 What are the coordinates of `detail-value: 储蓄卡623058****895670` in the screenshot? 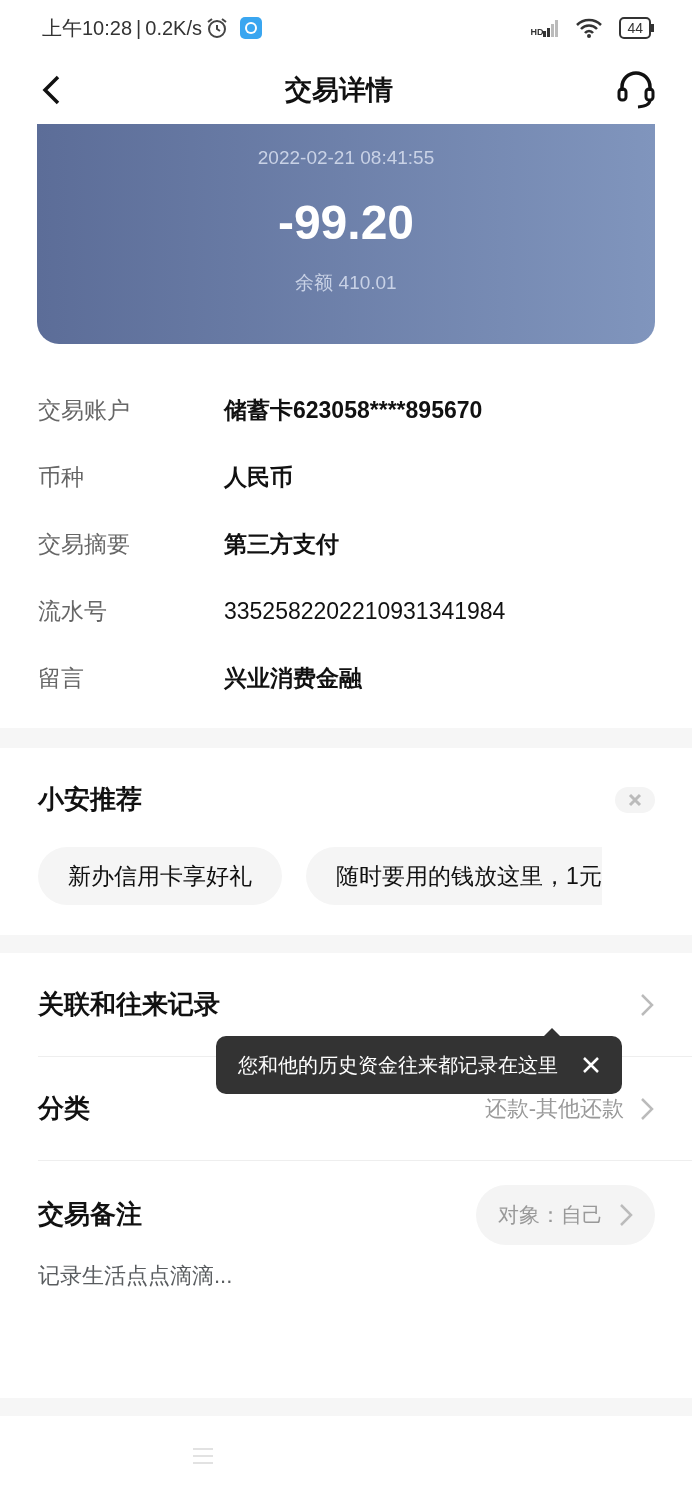 It's located at (353, 411).